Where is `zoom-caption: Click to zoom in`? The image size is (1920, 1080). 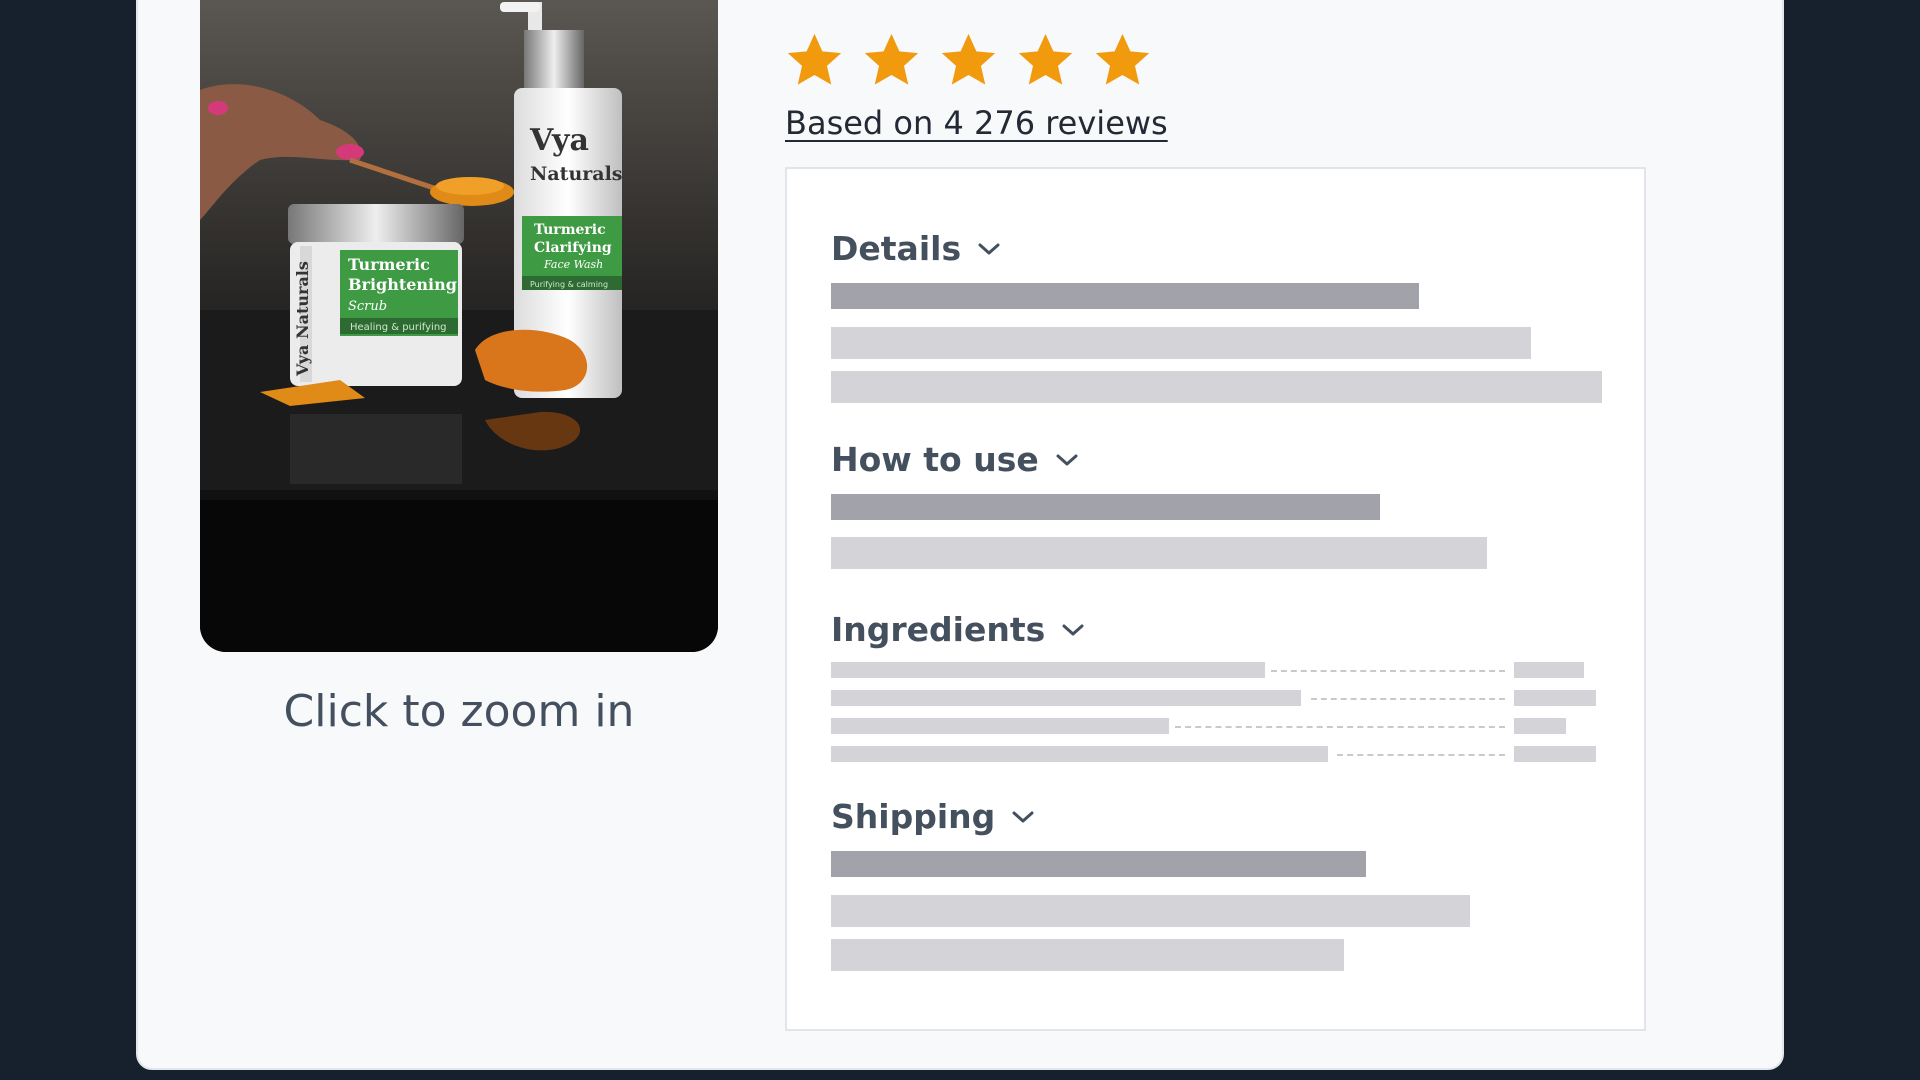 zoom-caption: Click to zoom in is located at coordinates (459, 711).